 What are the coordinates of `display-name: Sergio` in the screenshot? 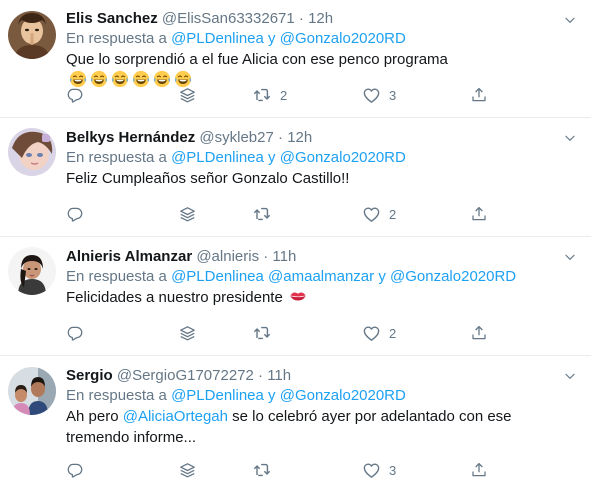 It's located at (89, 375).